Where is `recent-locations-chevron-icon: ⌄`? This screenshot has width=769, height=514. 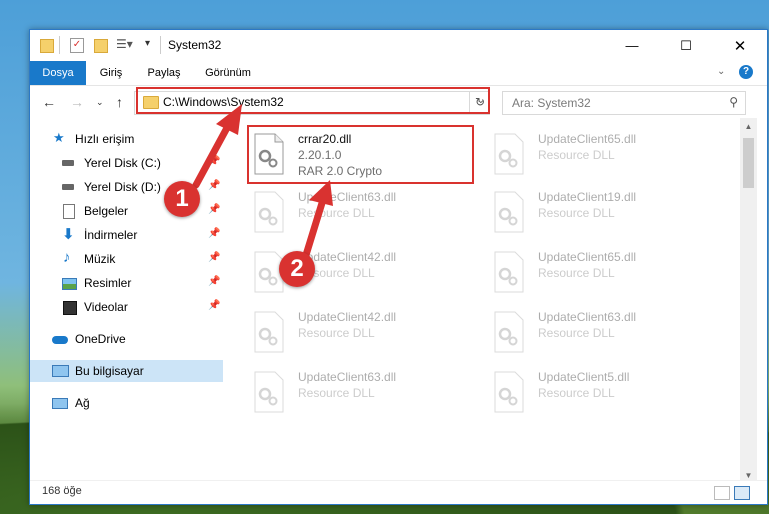
recent-locations-chevron-icon: ⌄ is located at coordinates (100, 102).